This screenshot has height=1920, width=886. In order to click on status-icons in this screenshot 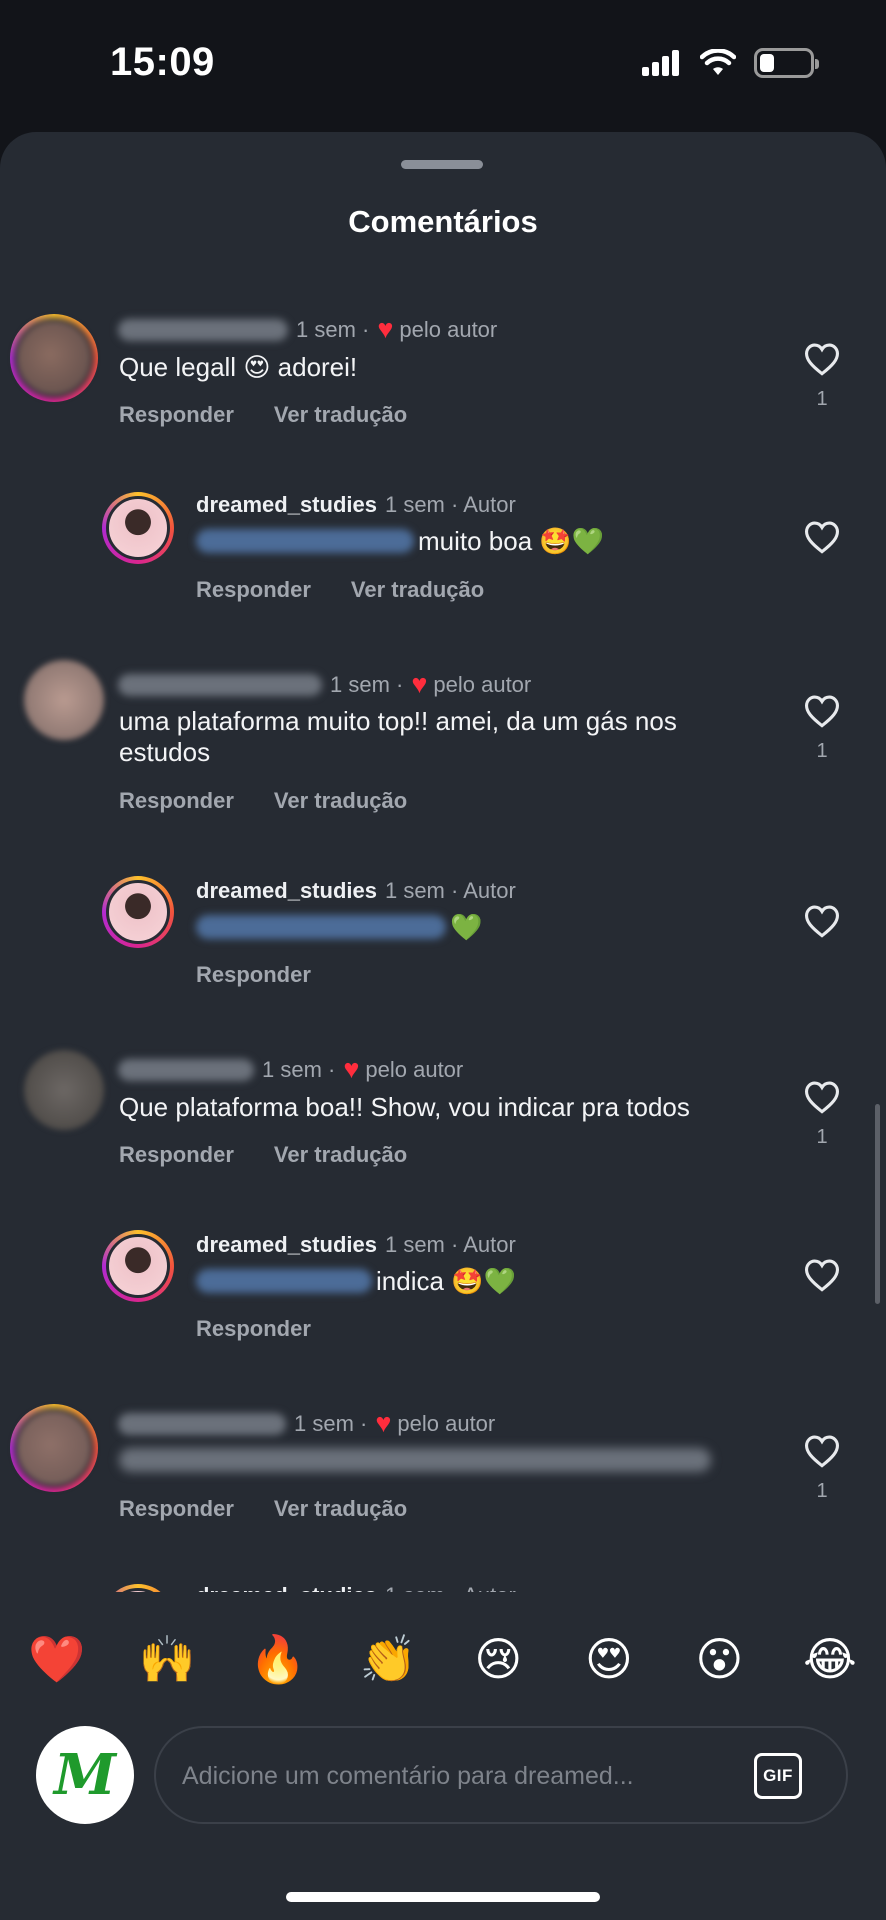, I will do `click(730, 63)`.